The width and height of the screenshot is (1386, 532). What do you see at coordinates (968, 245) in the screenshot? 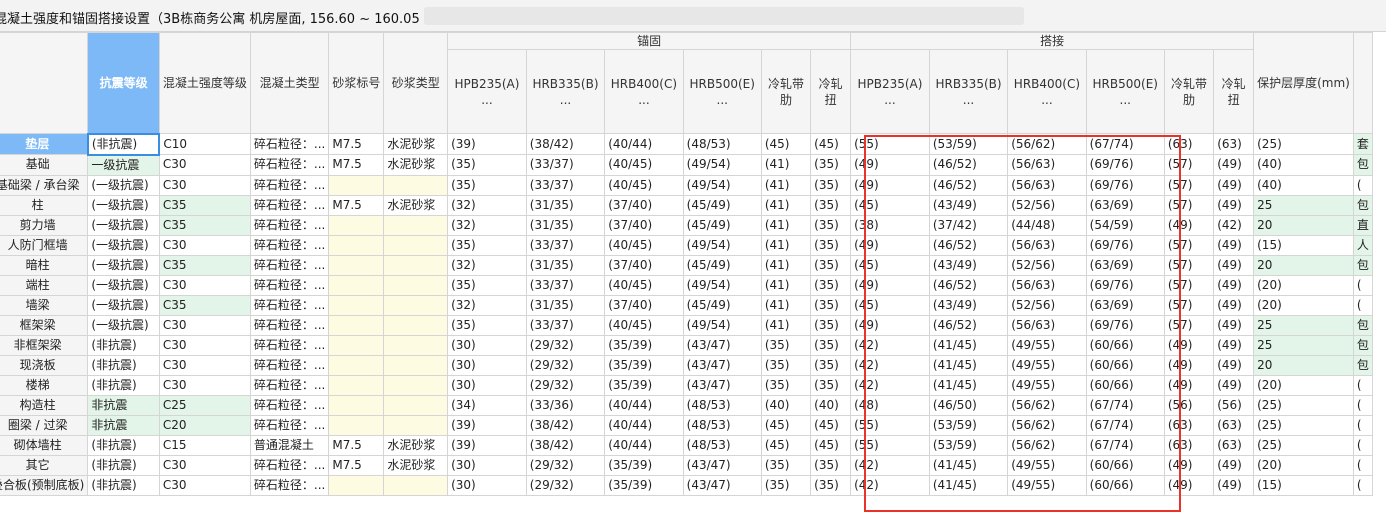
I see `lap-cell: (46/52)` at bounding box center [968, 245].